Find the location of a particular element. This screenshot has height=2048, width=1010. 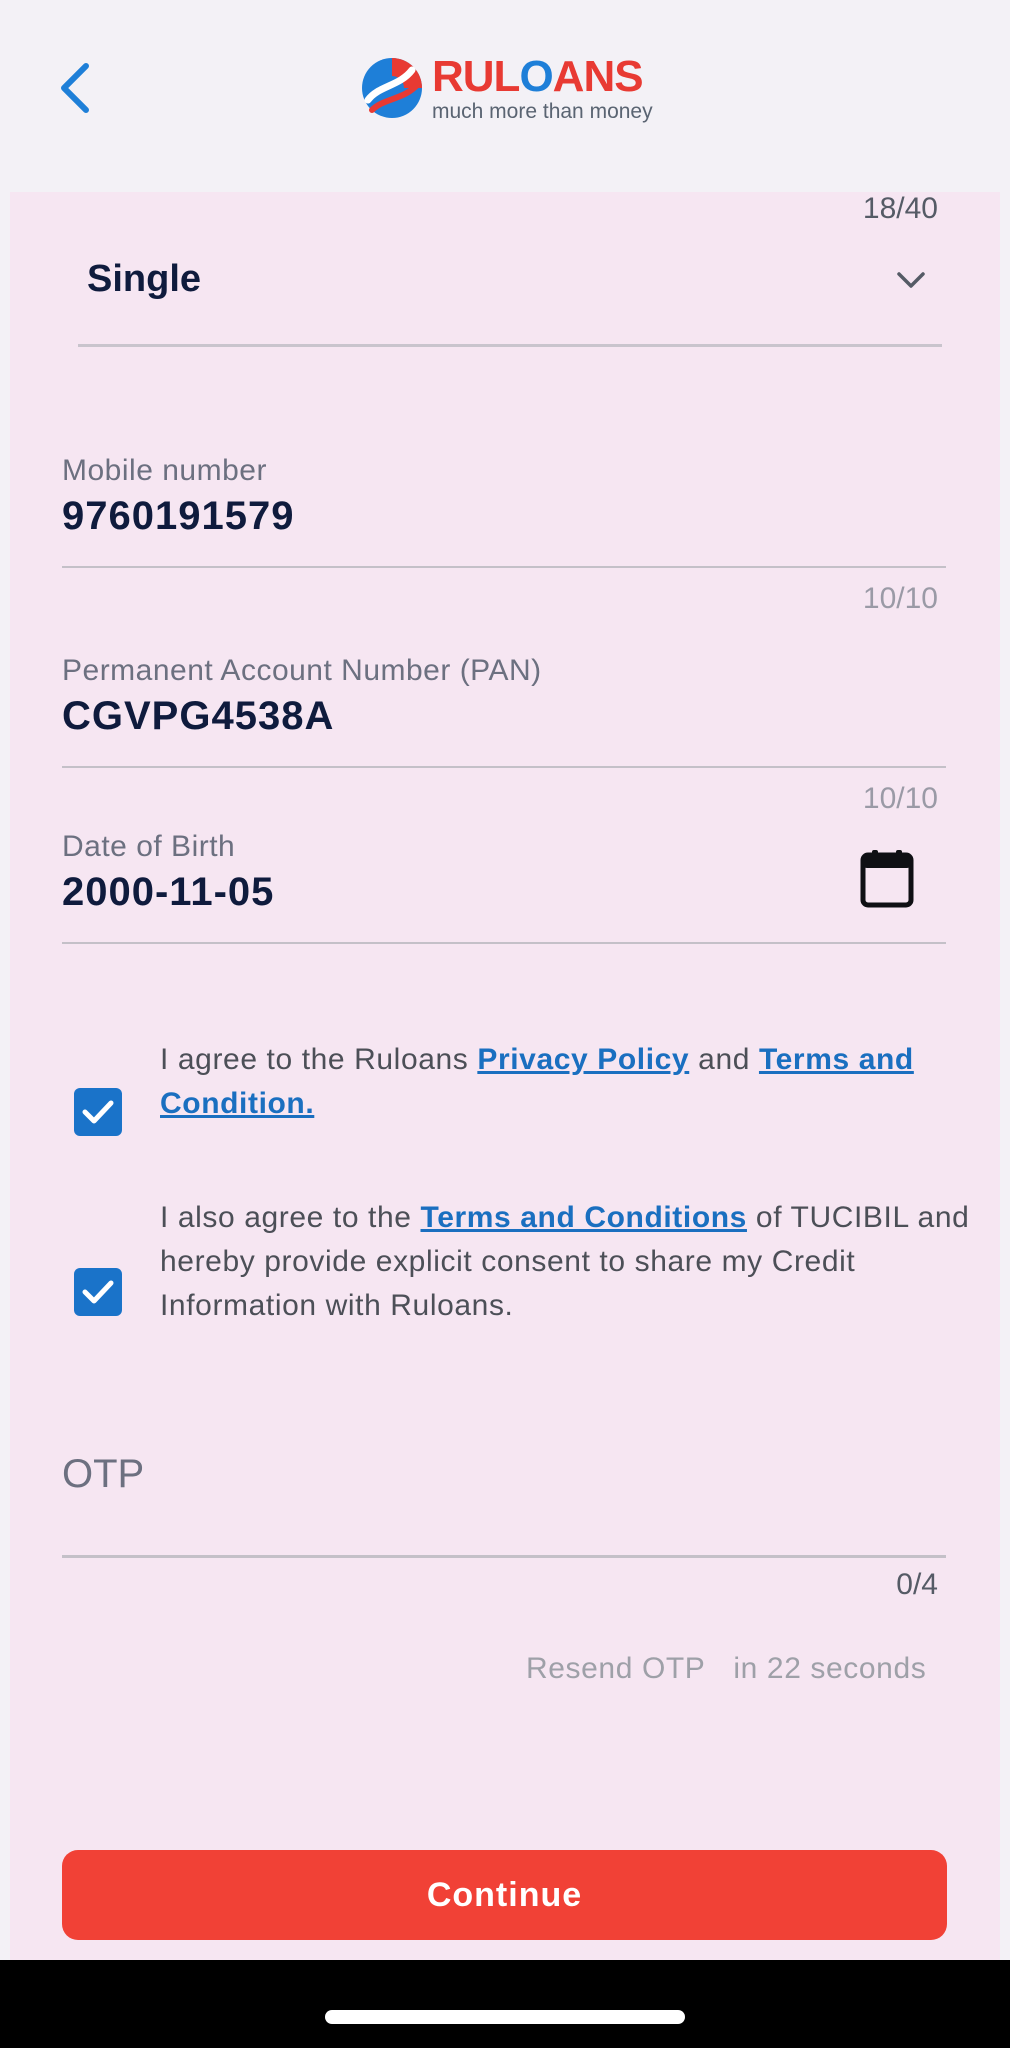

ruloans-logo: RULOANS much more than money is located at coordinates (506, 88).